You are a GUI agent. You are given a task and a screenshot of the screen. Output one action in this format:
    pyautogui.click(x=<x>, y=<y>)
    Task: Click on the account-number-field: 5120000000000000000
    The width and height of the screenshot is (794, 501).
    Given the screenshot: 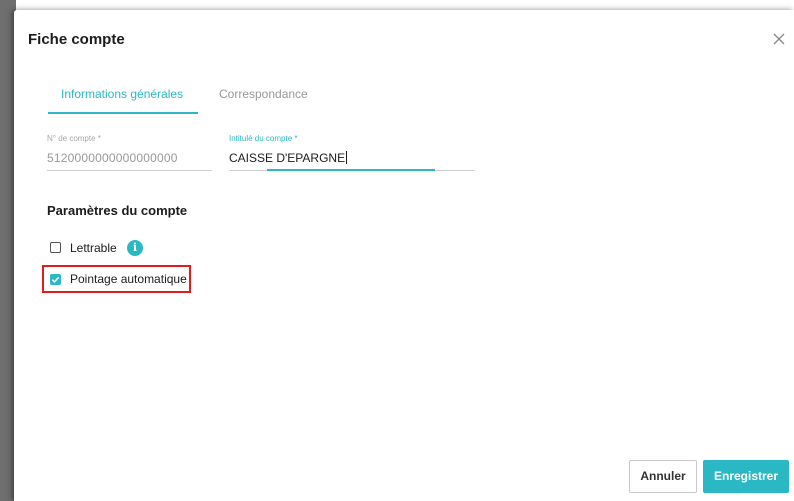 What is the action you would take?
    pyautogui.click(x=112, y=158)
    